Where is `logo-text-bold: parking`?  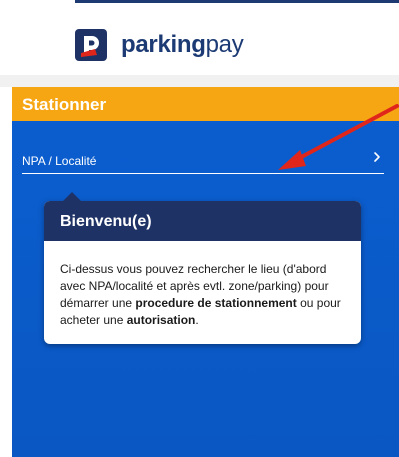
logo-text-bold: parking is located at coordinates (163, 44).